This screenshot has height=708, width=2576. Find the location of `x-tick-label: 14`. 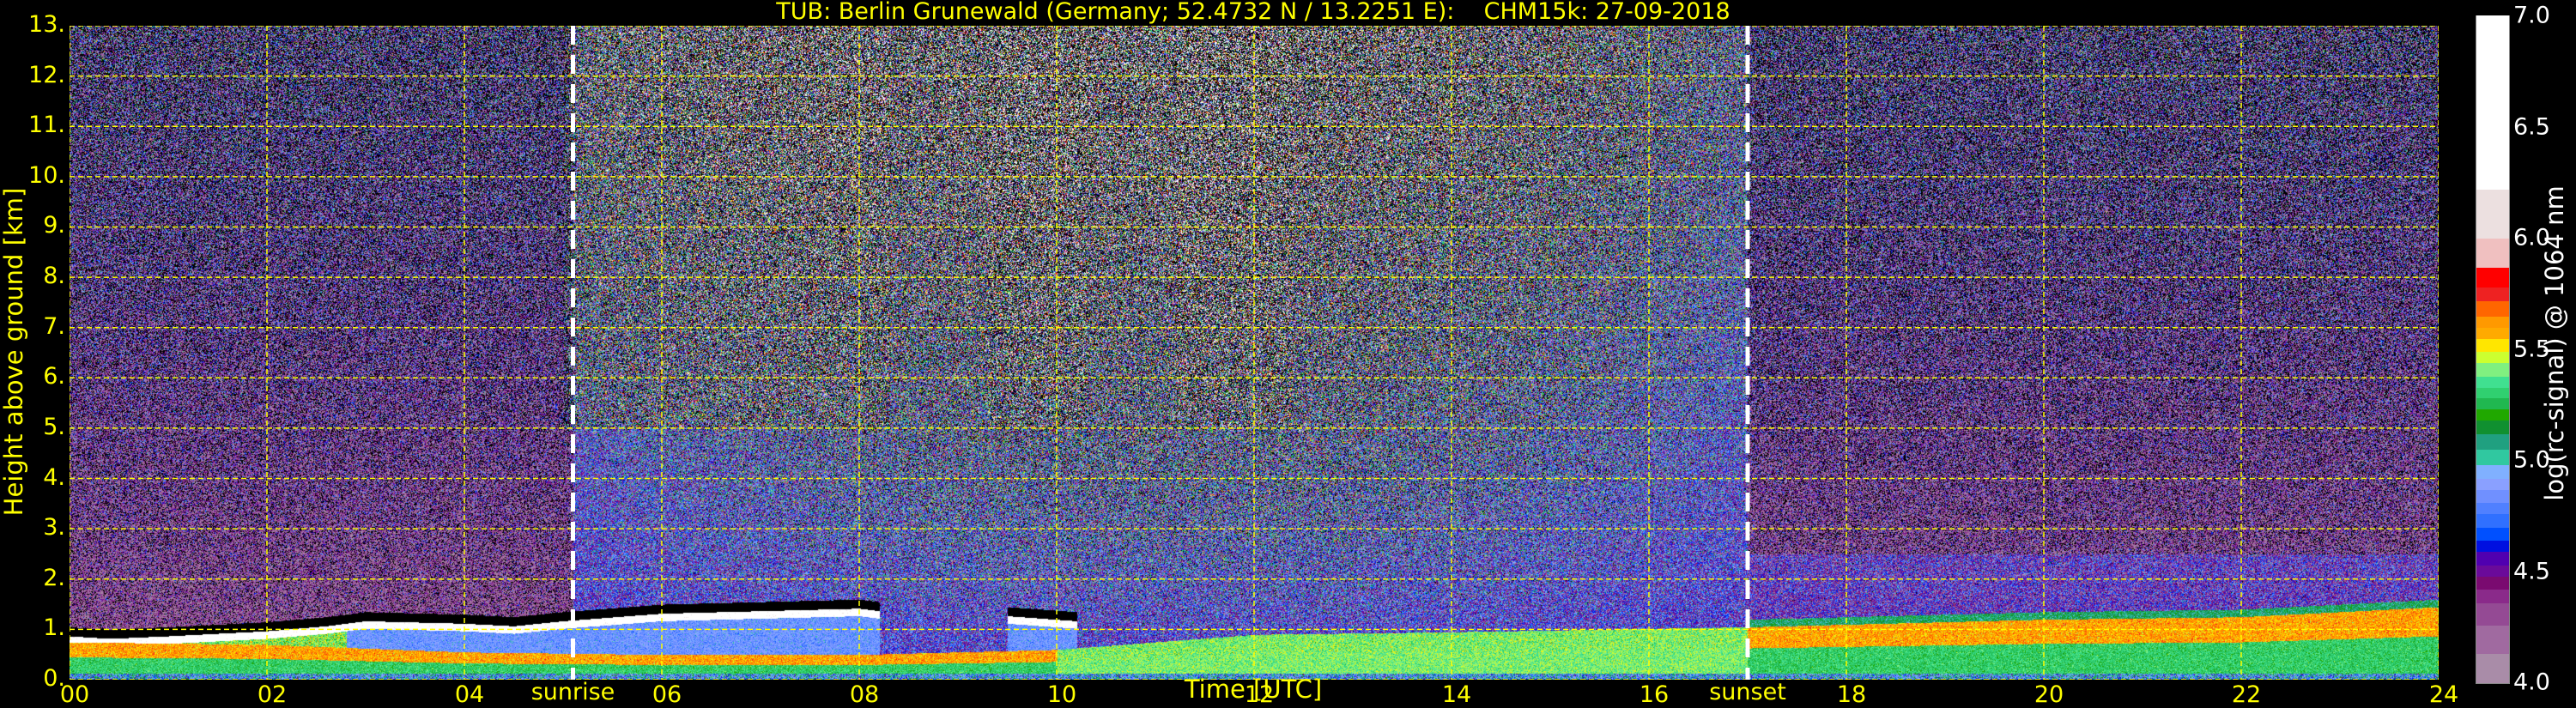

x-tick-label: 14 is located at coordinates (1456, 694).